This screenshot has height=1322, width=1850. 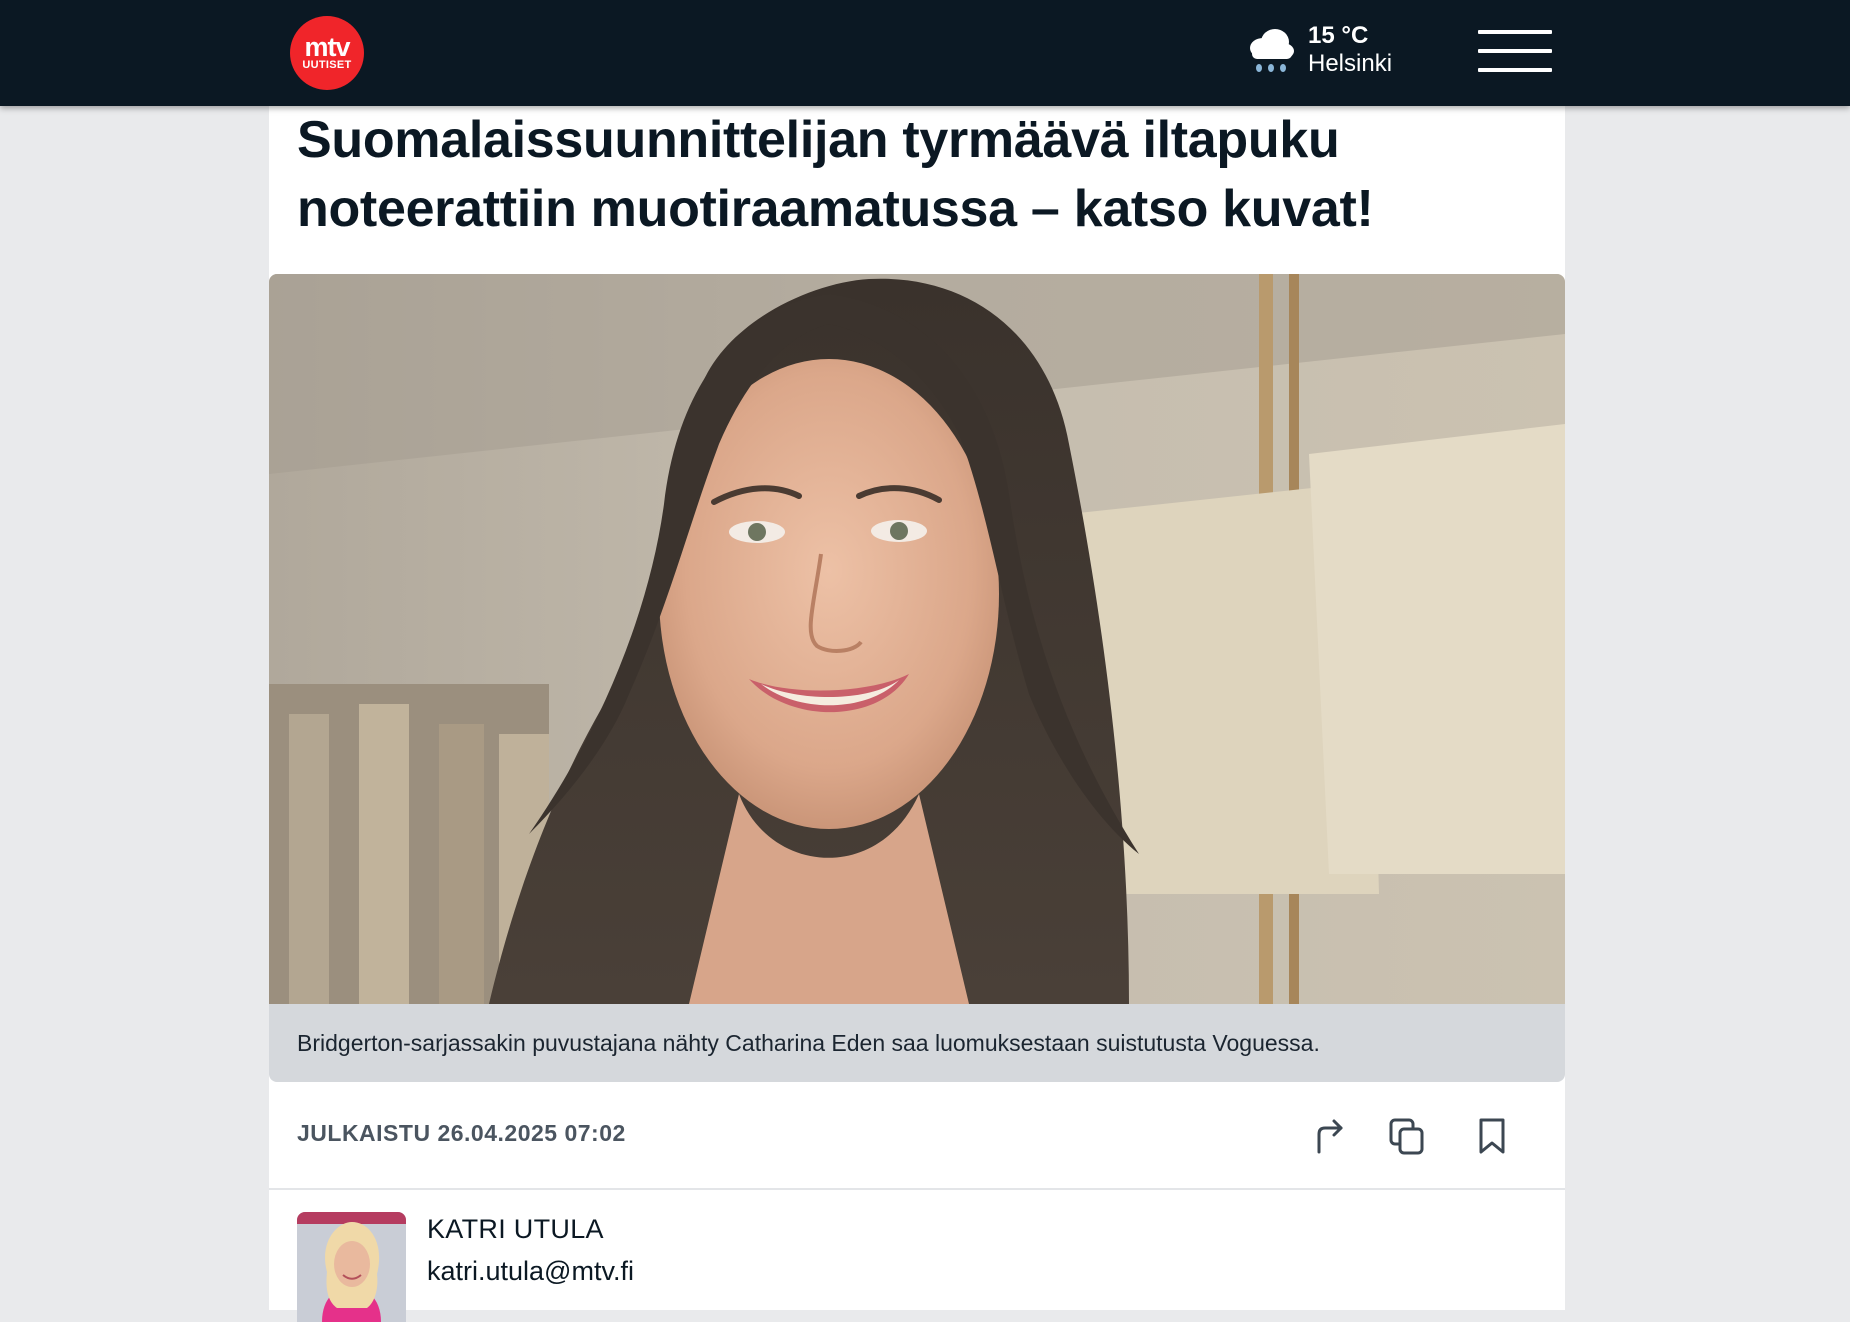 I want to click on hamburger-menu-icon, so click(x=1515, y=52).